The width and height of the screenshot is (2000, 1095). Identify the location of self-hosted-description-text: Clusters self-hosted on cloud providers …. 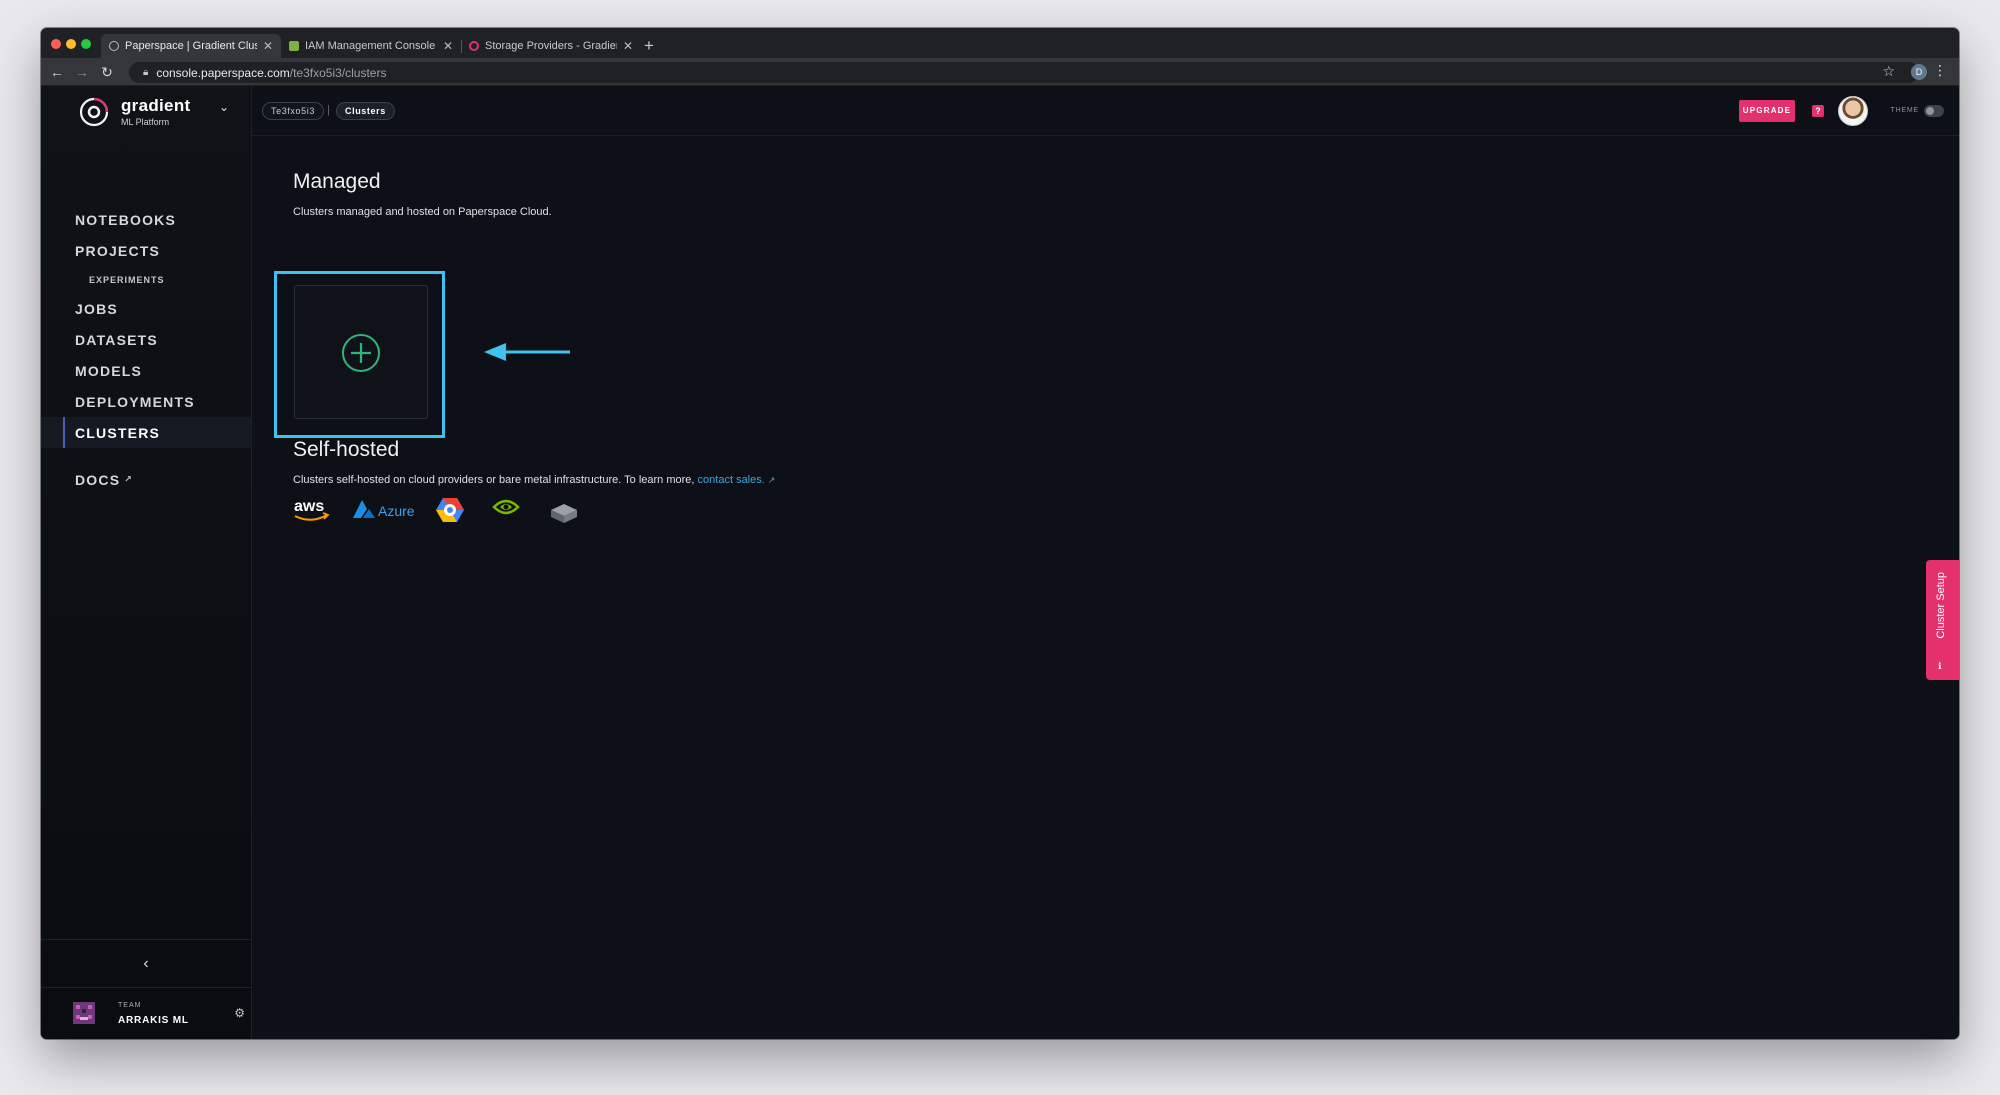
(494, 480).